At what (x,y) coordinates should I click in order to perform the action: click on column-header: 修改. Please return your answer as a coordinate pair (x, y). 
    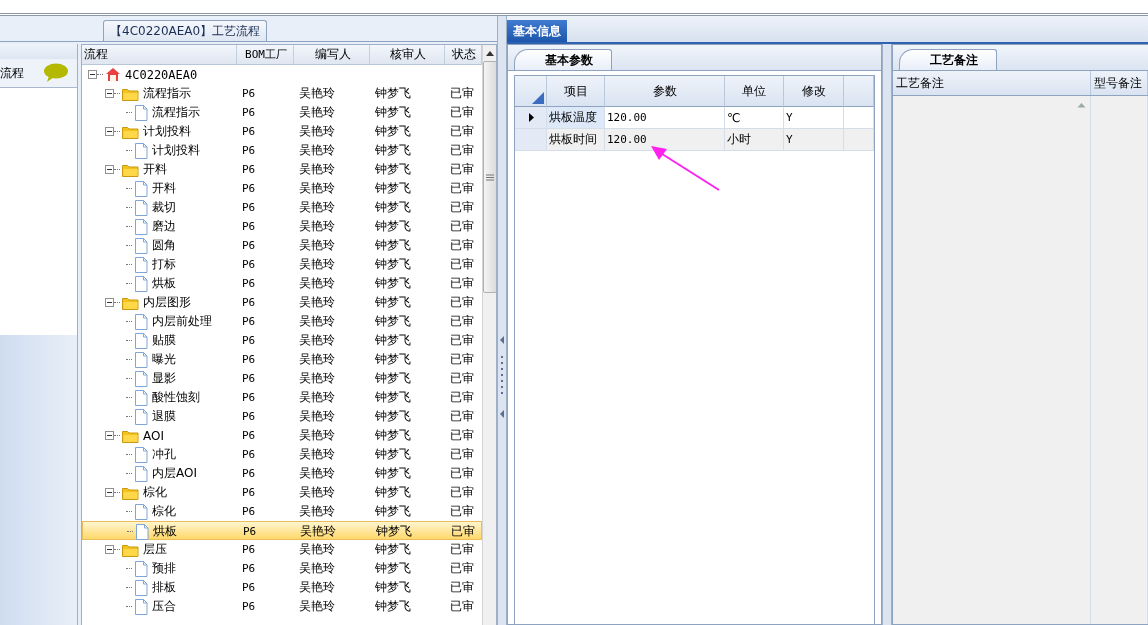
    Looking at the image, I should click on (814, 91).